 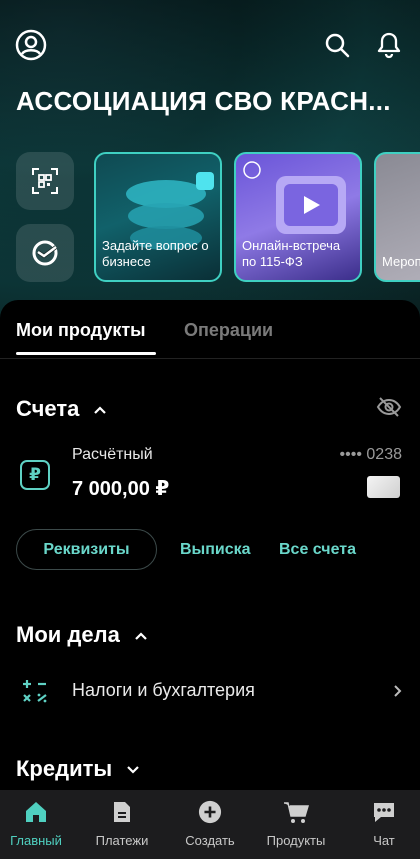 I want to click on credits-header: Кредиты, so click(x=78, y=769).